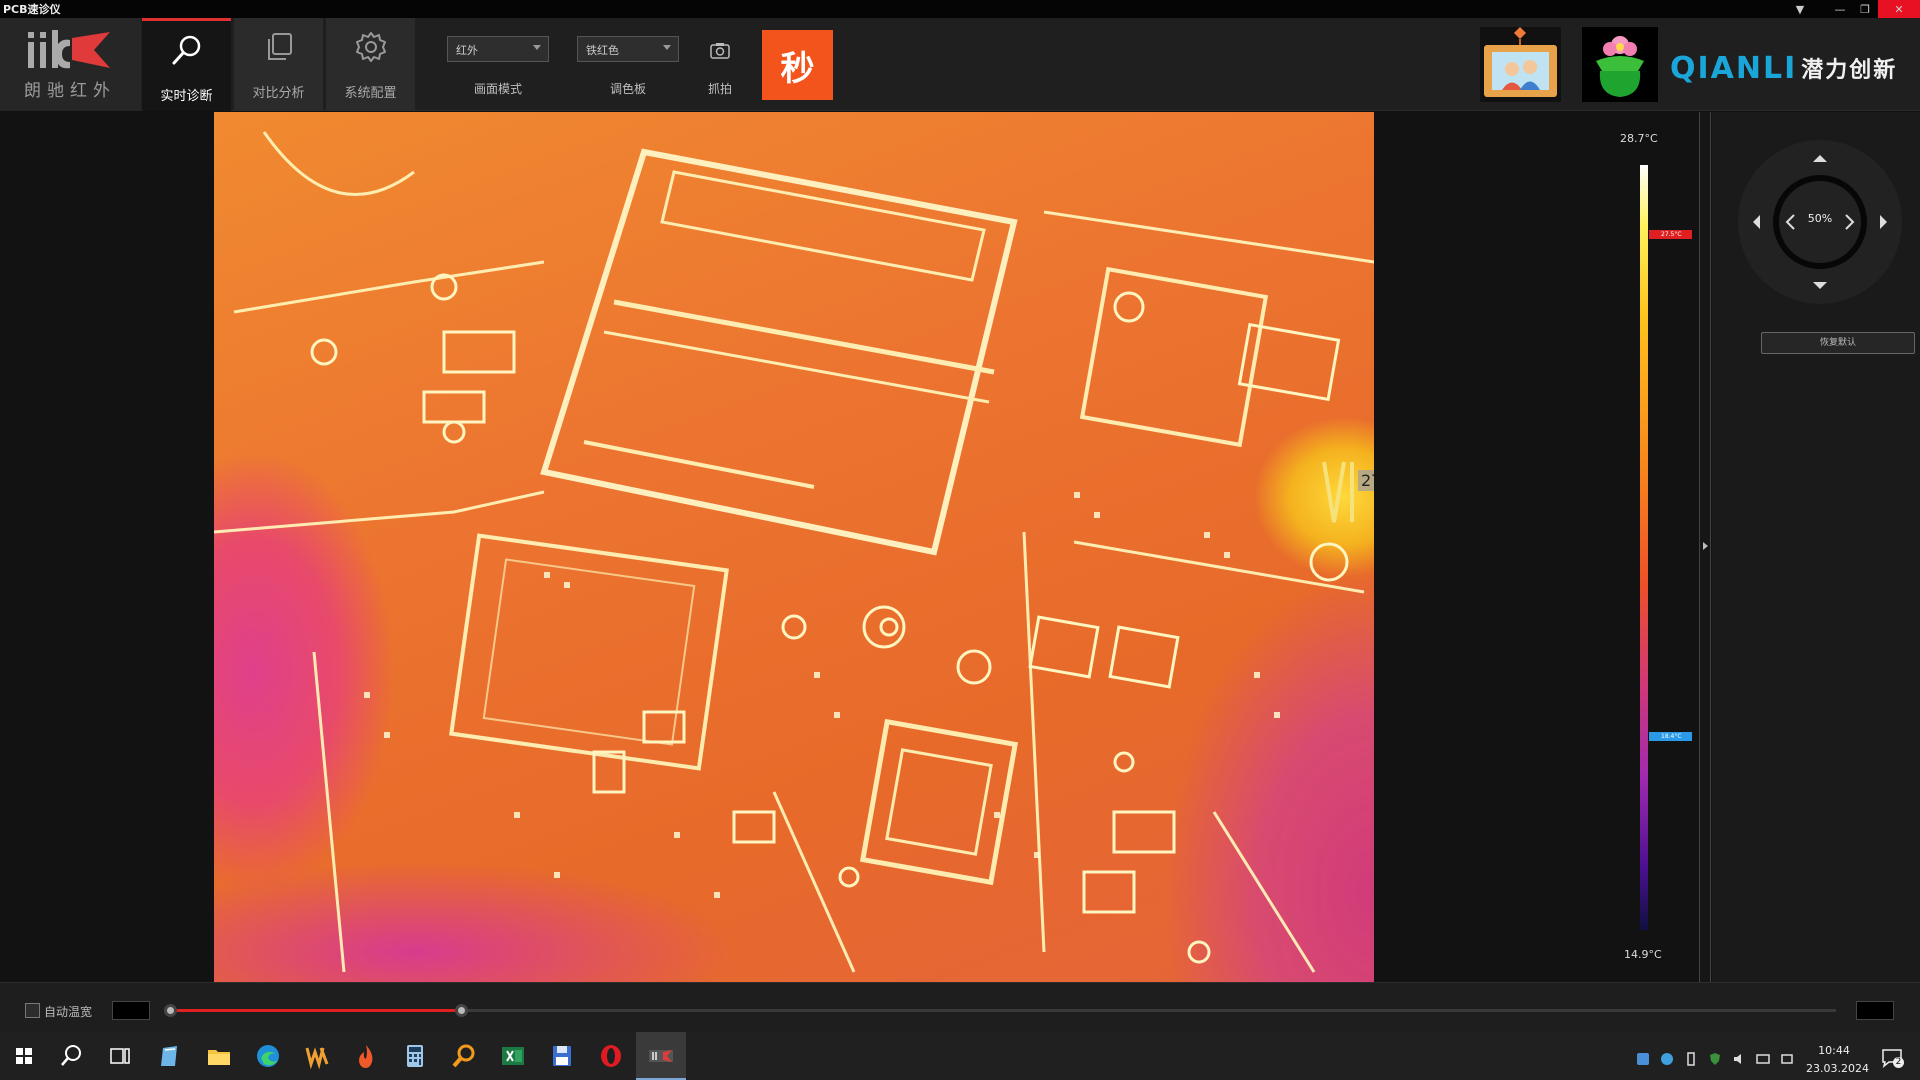 The height and width of the screenshot is (1080, 1920). I want to click on tab-compare-analysis: 对比分析, so click(278, 64).